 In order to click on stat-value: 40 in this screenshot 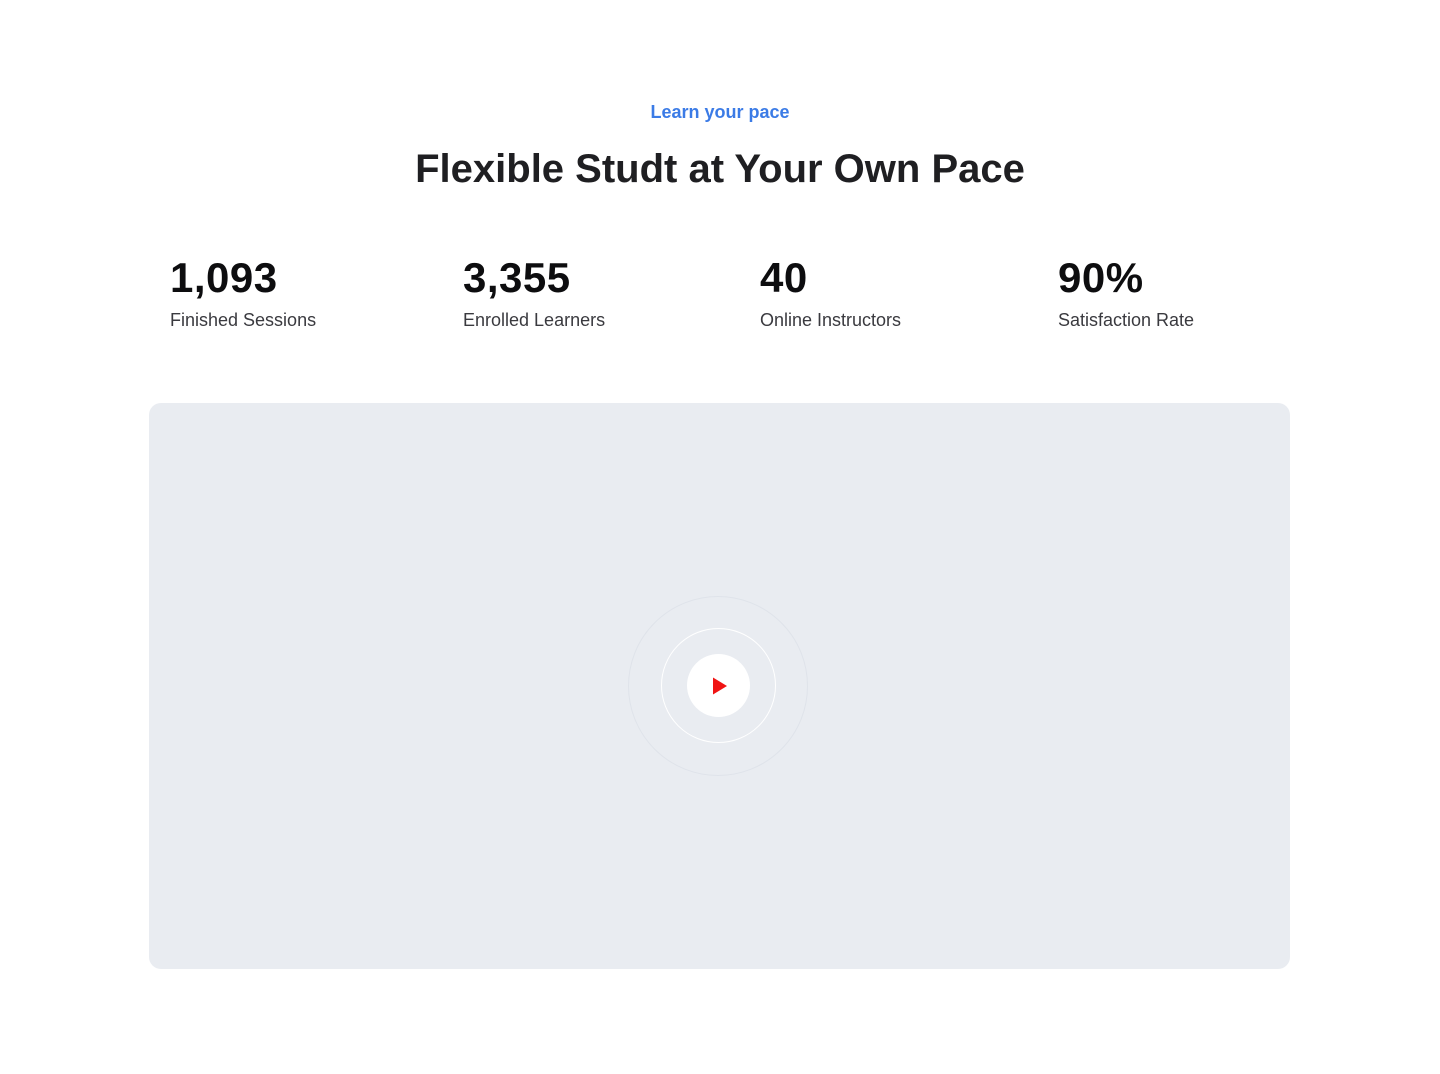, I will do `click(784, 277)`.